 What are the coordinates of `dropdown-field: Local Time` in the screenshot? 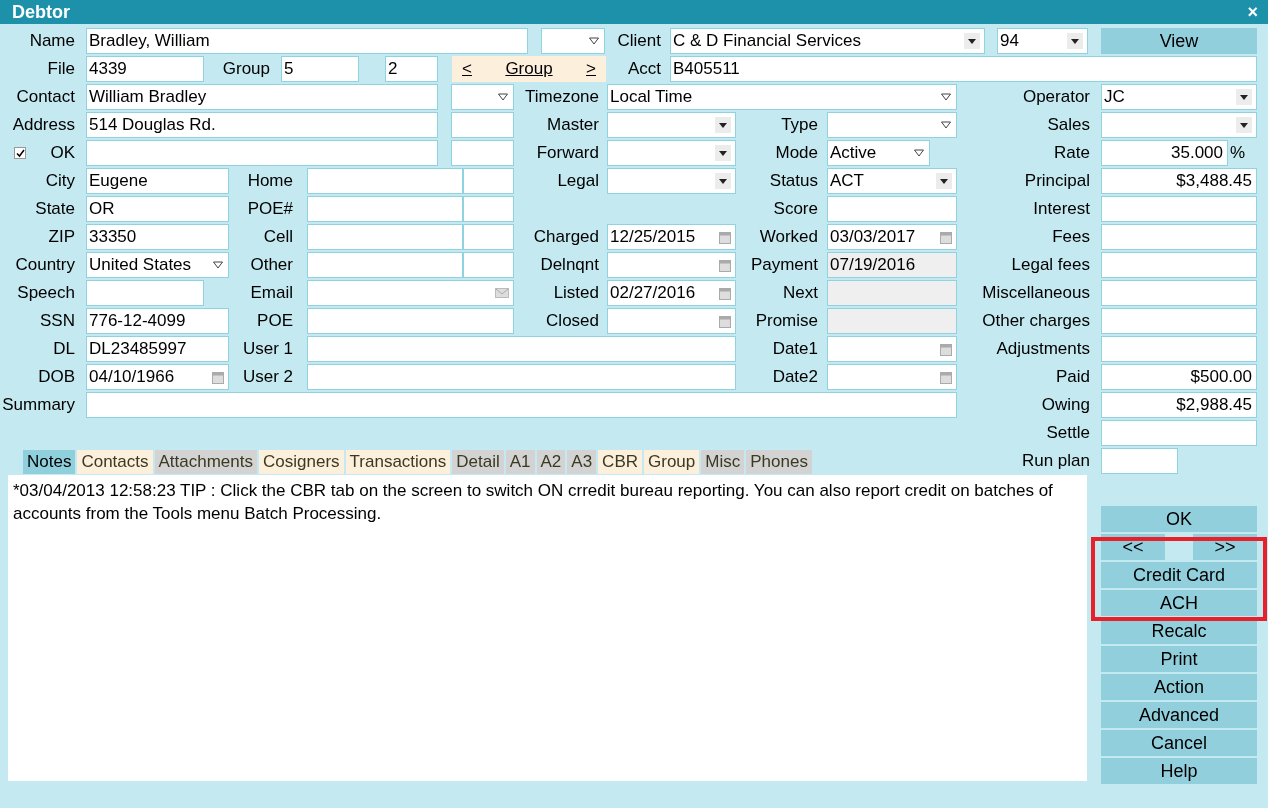 It's located at (782, 97).